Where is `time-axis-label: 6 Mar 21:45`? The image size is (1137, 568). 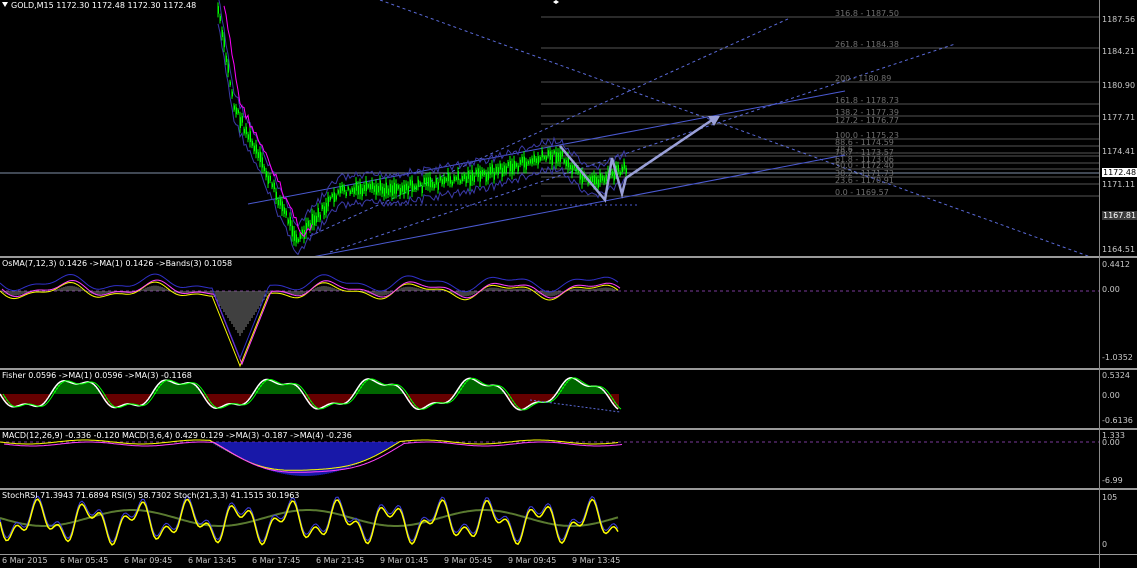
time-axis-label: 6 Mar 21:45 is located at coordinates (340, 560).